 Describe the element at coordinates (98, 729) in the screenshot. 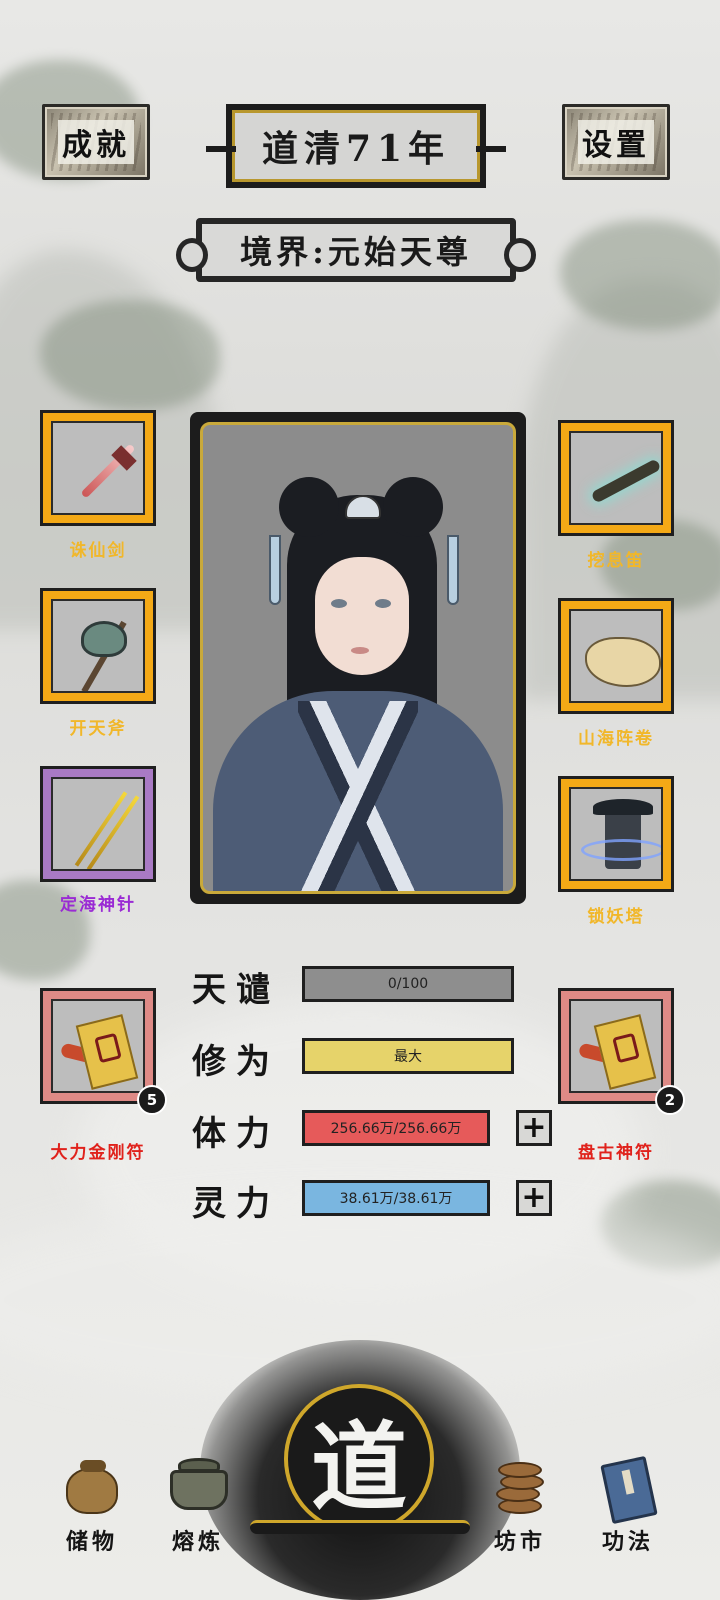

I see `equip-label-kaitian-axe: 开天斧` at that location.